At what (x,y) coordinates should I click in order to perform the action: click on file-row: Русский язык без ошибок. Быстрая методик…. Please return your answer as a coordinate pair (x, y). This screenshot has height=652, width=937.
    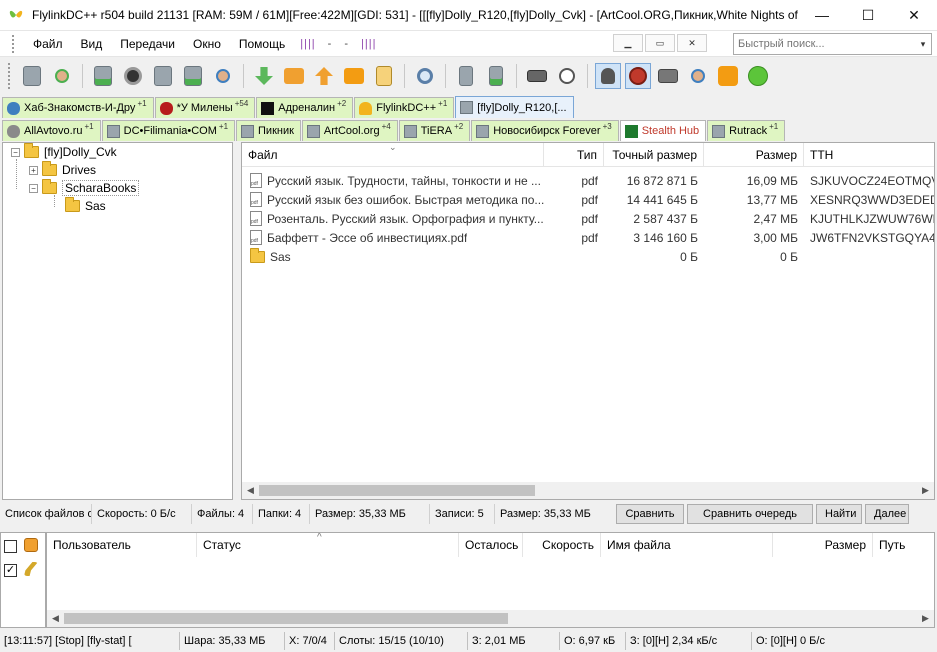
    Looking at the image, I should click on (588, 199).